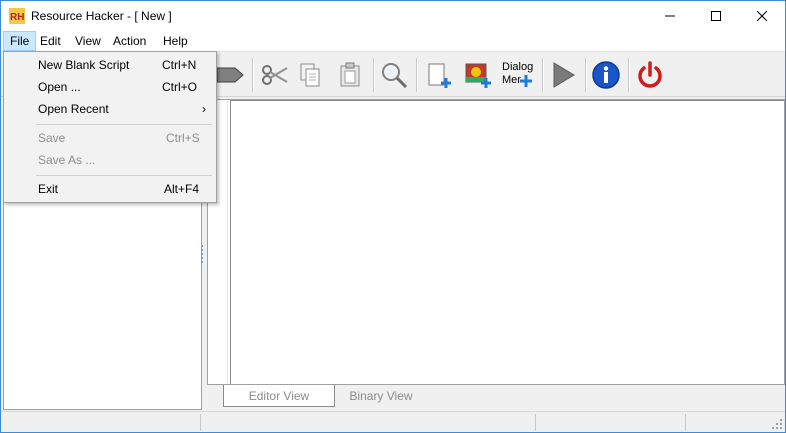  I want to click on window-title: Resource Hacker - [ New ], so click(101, 16).